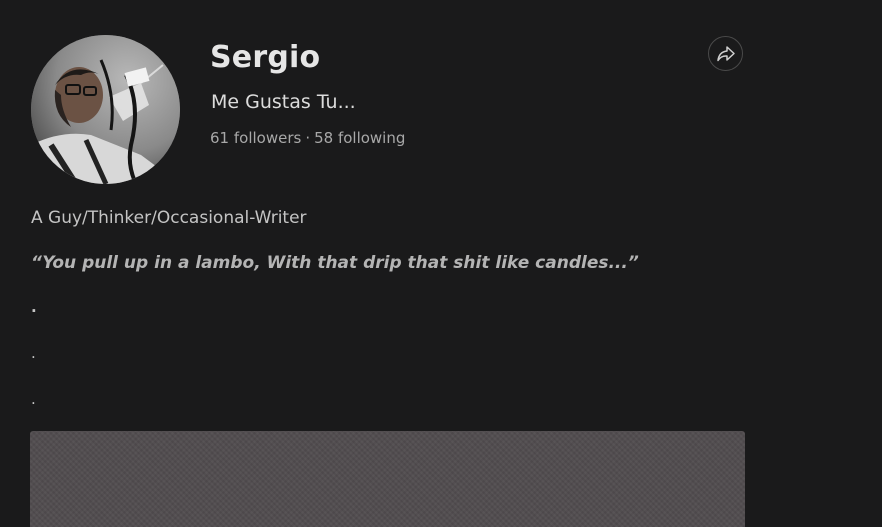 This screenshot has height=527, width=882. What do you see at coordinates (359, 138) in the screenshot?
I see `following-link: 58 following` at bounding box center [359, 138].